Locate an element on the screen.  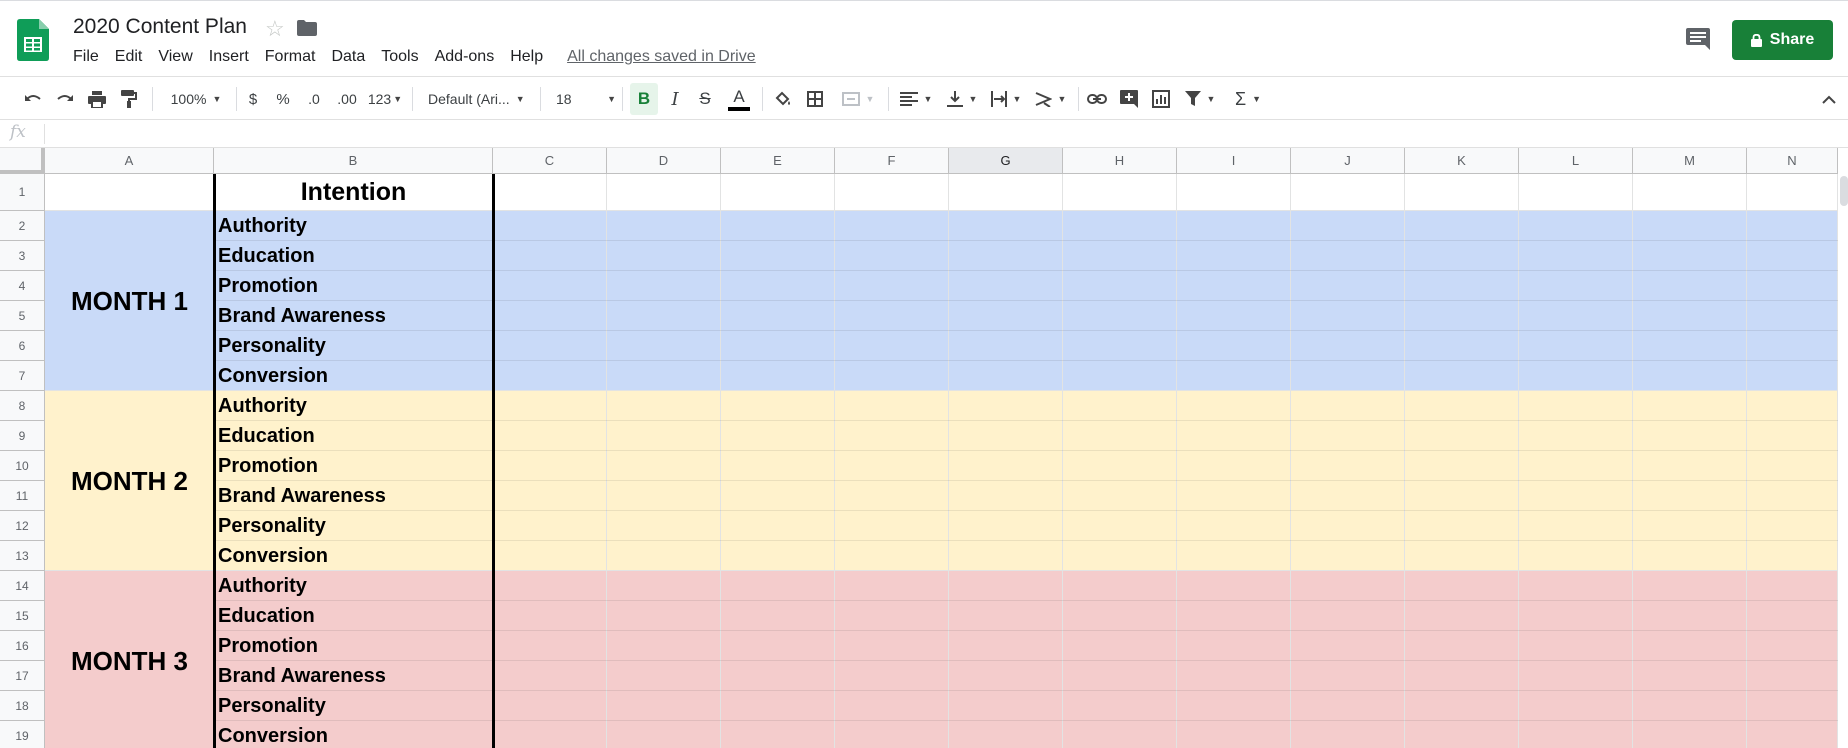
insert-link-icon is located at coordinates (1097, 99).